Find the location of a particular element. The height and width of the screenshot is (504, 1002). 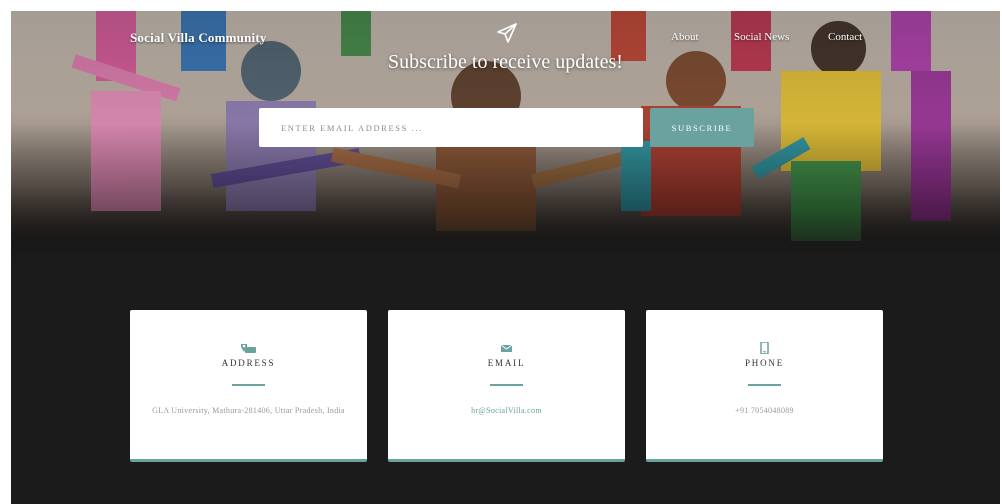

email-divider is located at coordinates (506, 385).